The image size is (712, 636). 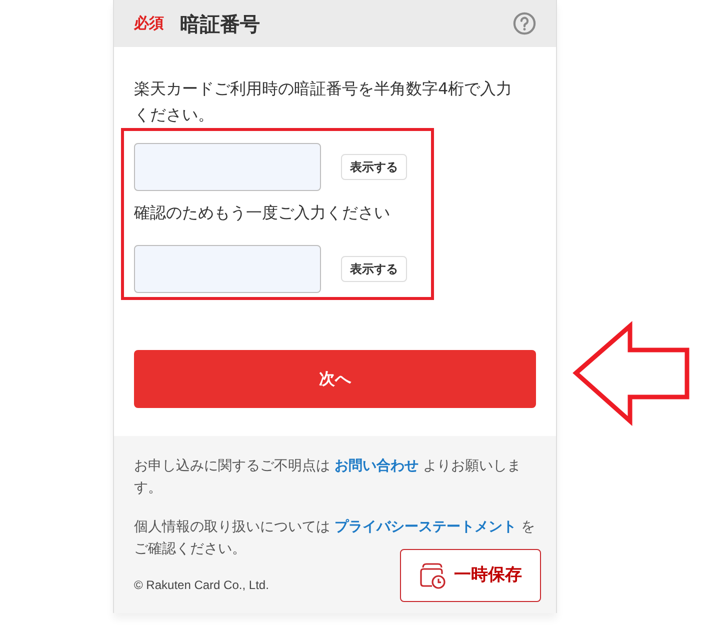 I want to click on next-button: 次へ, so click(x=335, y=379).